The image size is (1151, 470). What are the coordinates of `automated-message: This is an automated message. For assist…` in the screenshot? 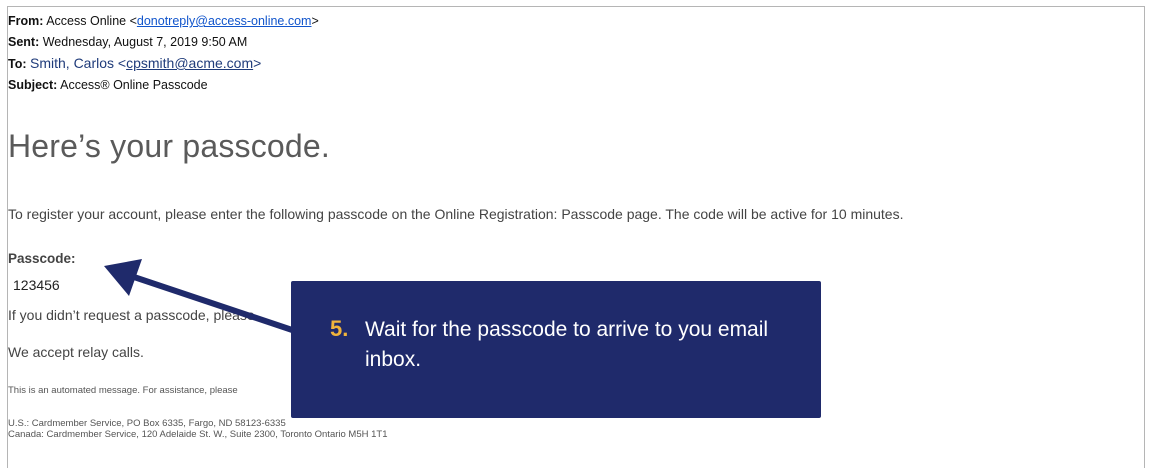 It's located at (123, 390).